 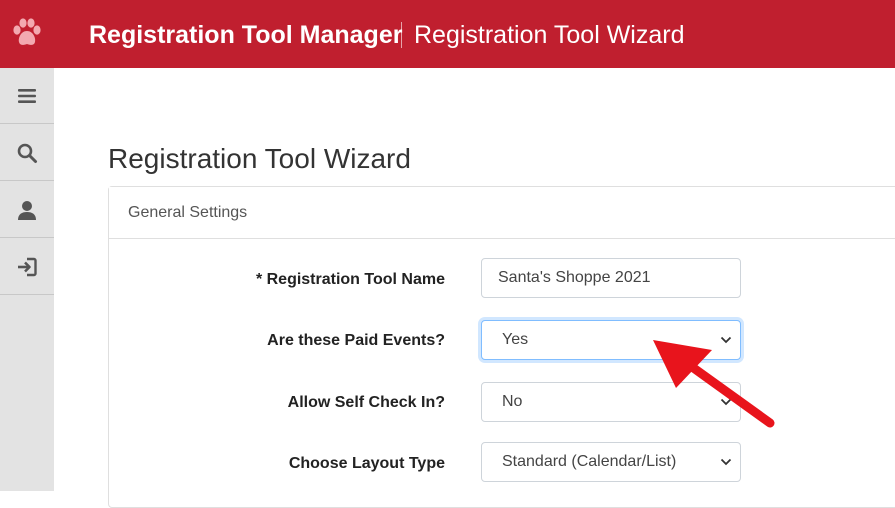 I want to click on self-check-in-value: No, so click(x=512, y=401).